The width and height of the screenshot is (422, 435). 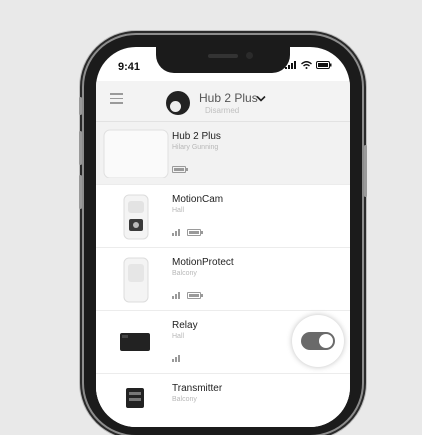 What do you see at coordinates (185, 325) in the screenshot?
I see `device-name: Relay` at bounding box center [185, 325].